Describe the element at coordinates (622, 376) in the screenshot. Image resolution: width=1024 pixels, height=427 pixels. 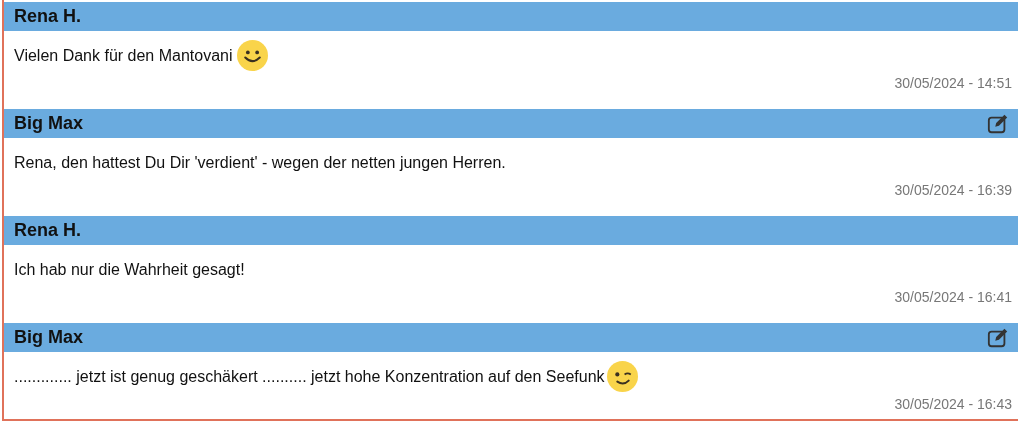
I see `winking-face-icon` at that location.